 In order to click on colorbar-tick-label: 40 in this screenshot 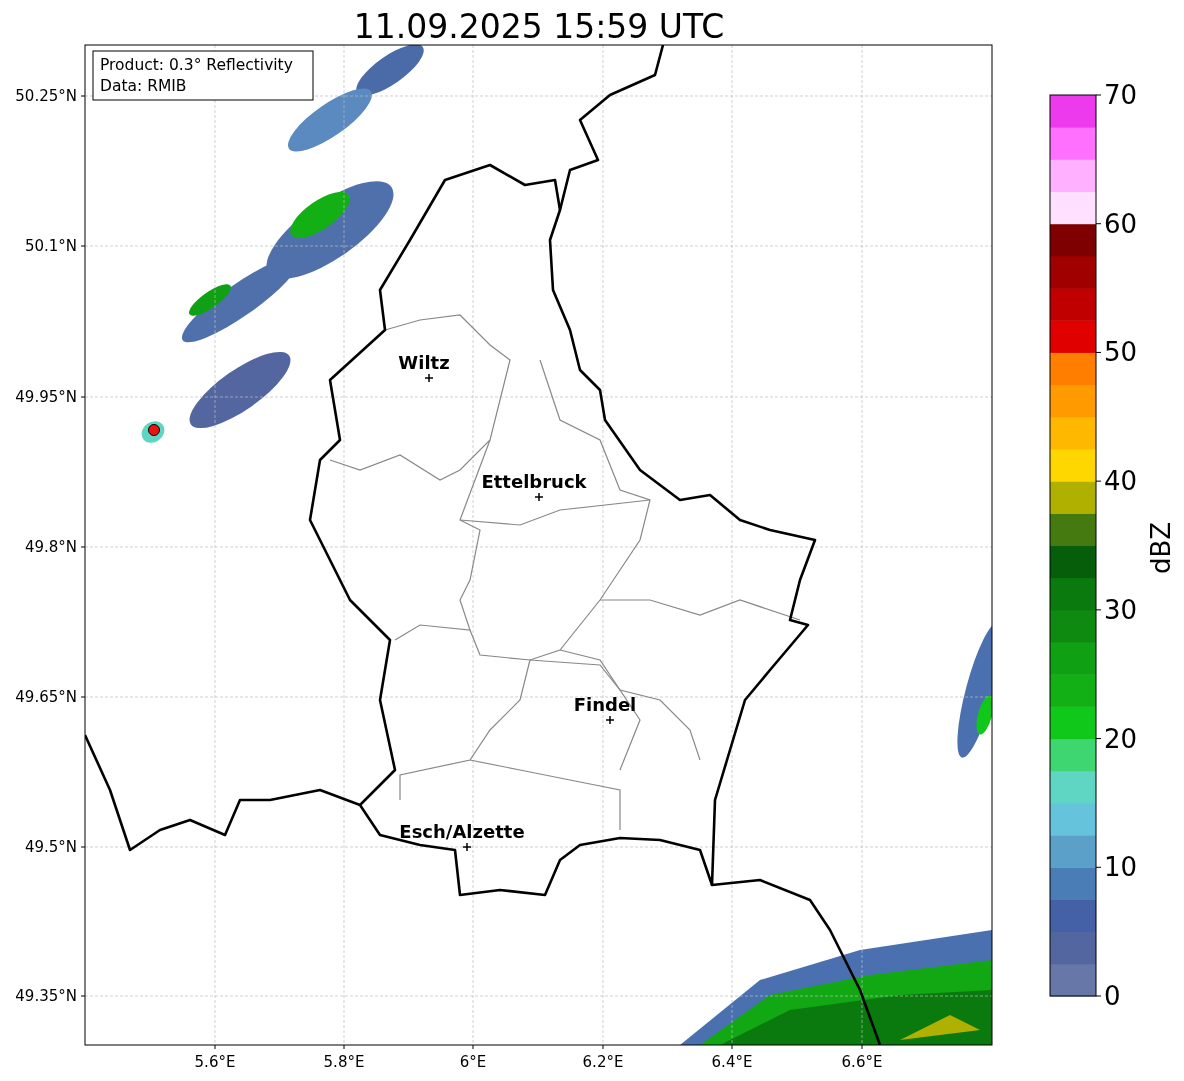, I will do `click(1121, 481)`.